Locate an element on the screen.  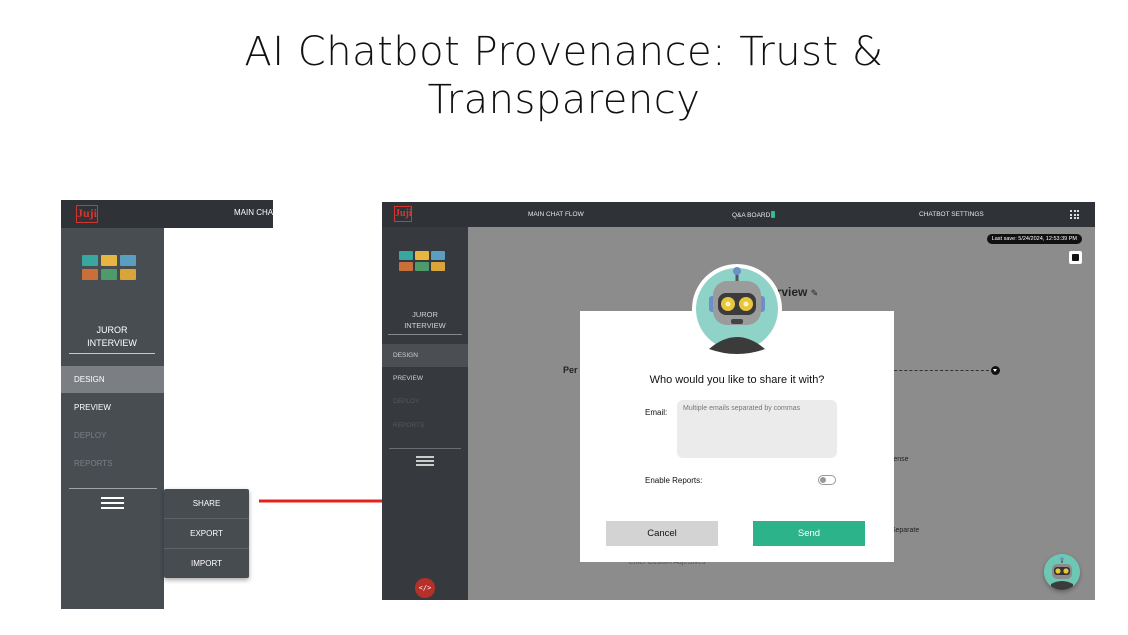
apps-grid-icon is located at coordinates (1074, 214).